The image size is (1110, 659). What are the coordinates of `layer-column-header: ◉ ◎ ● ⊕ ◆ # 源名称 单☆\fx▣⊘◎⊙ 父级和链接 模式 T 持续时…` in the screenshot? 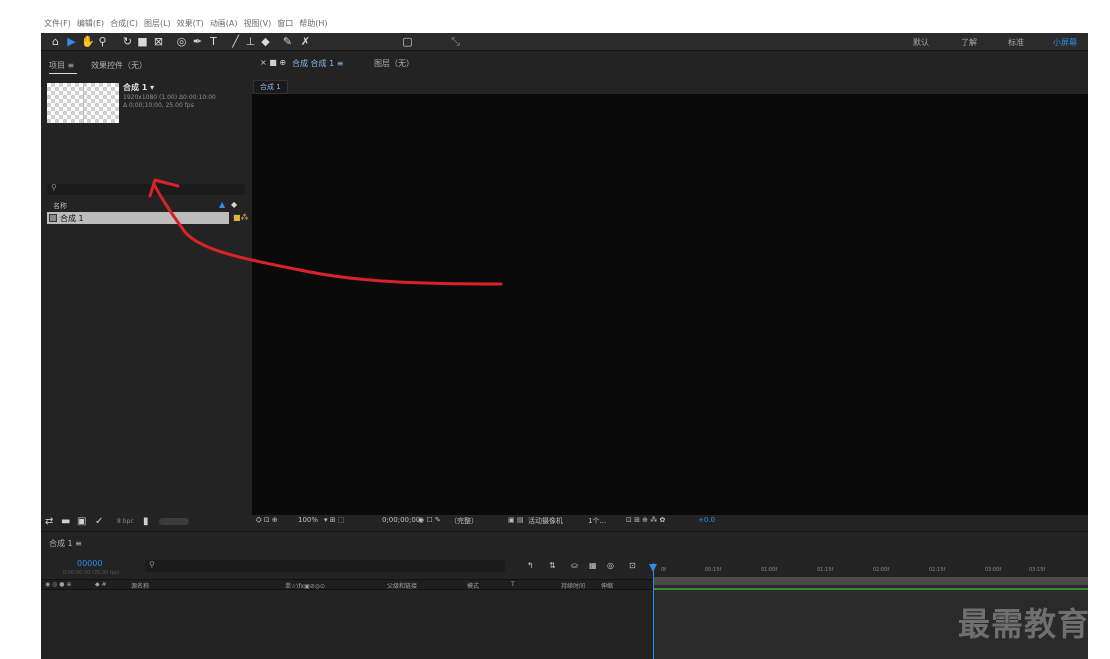 It's located at (347, 584).